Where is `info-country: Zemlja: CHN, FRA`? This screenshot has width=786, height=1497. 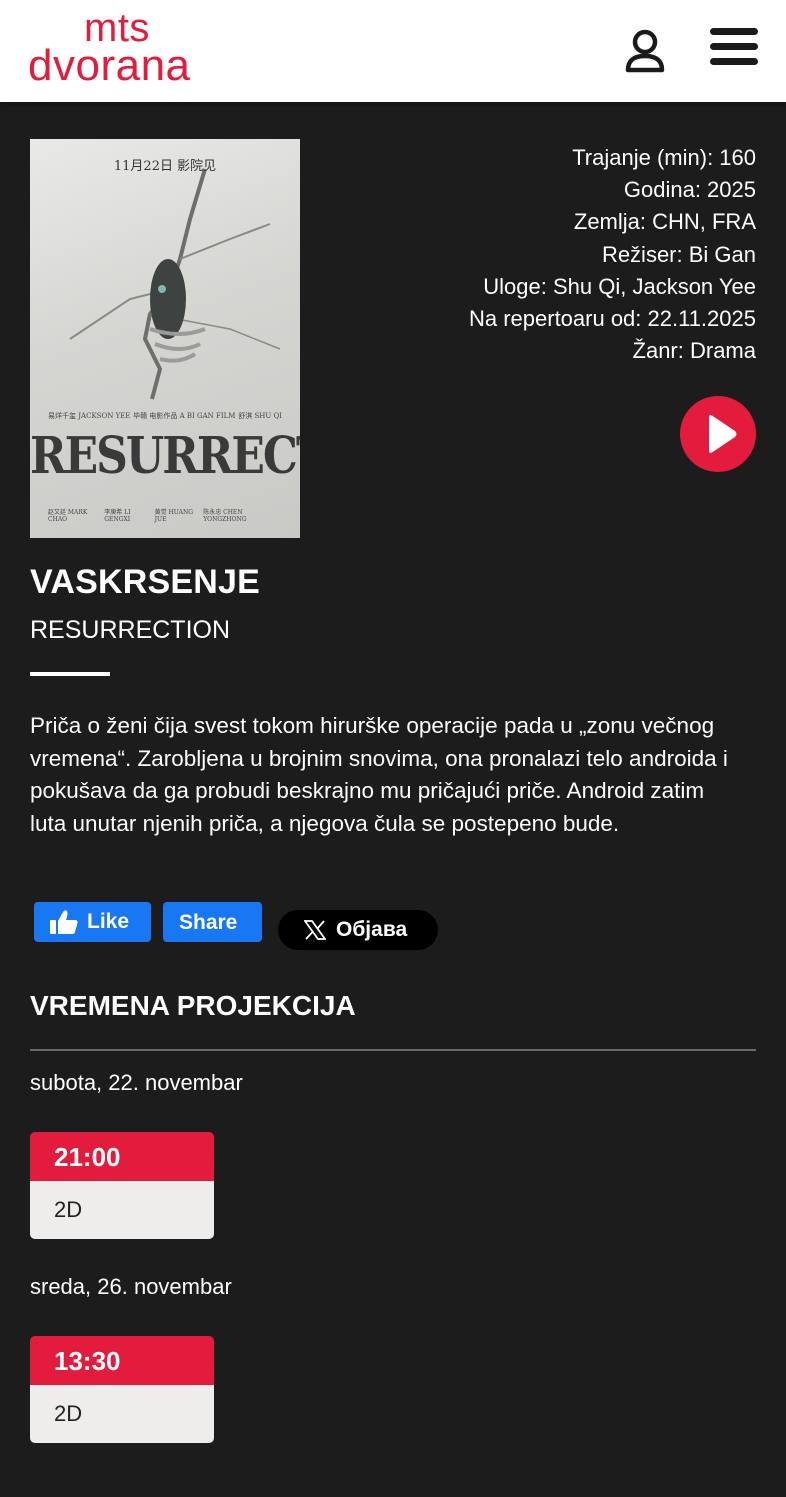
info-country: Zemlja: CHN, FRA is located at coordinates (664, 222).